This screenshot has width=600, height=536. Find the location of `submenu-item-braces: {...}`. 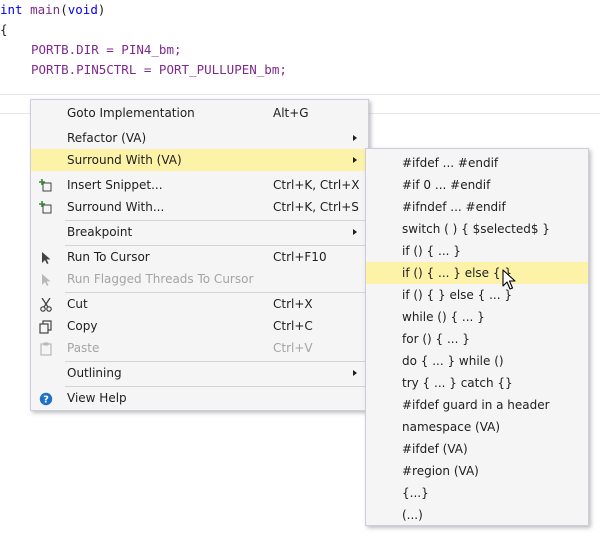

submenu-item-braces: {...} is located at coordinates (477, 493).